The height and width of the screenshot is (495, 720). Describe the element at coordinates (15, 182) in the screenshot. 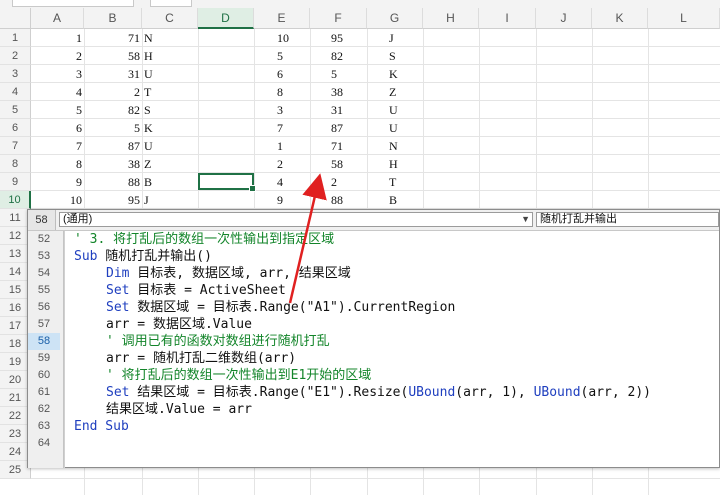

I see `row-header-9: 9` at that location.